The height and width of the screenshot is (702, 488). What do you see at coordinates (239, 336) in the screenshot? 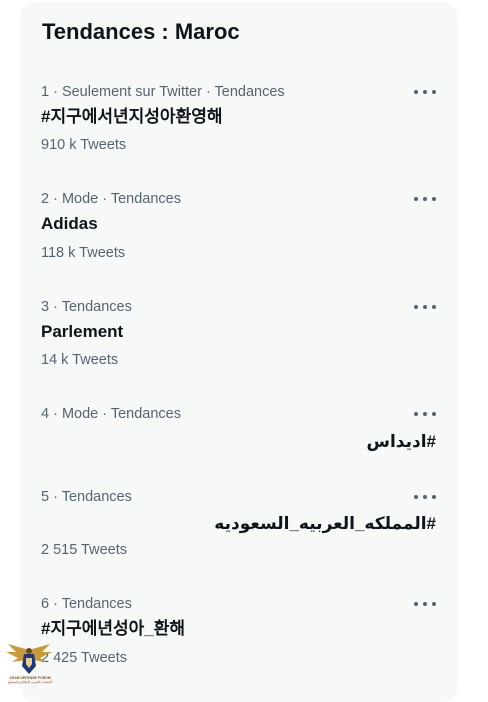
I see `trend-item-3: 3 · Tendances Parlement 14 k Tweets` at bounding box center [239, 336].